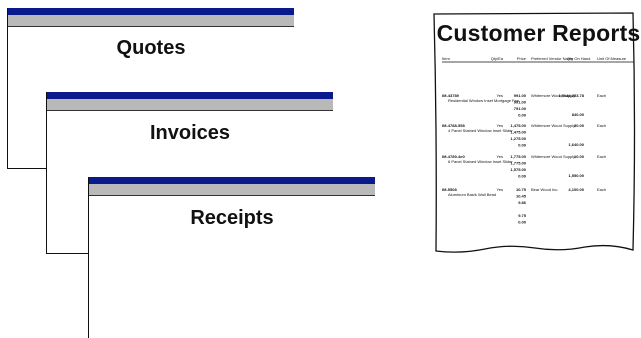 The height and width of the screenshot is (338, 641). What do you see at coordinates (571, 95) in the screenshot?
I see `report-item-onhand: 1,6x44,253.78` at bounding box center [571, 95].